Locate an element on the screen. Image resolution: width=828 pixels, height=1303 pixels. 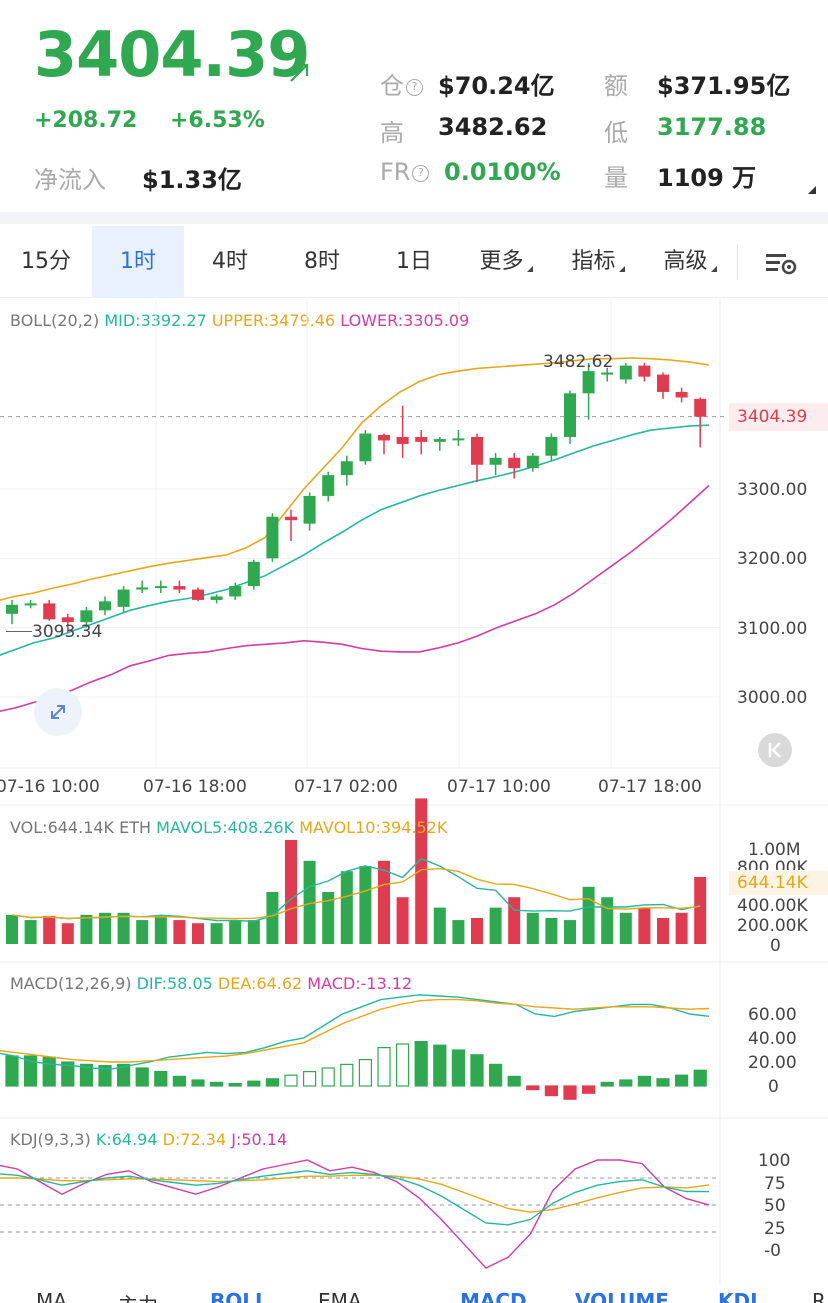
indicator-tab-ma: MA is located at coordinates (51, 1296).